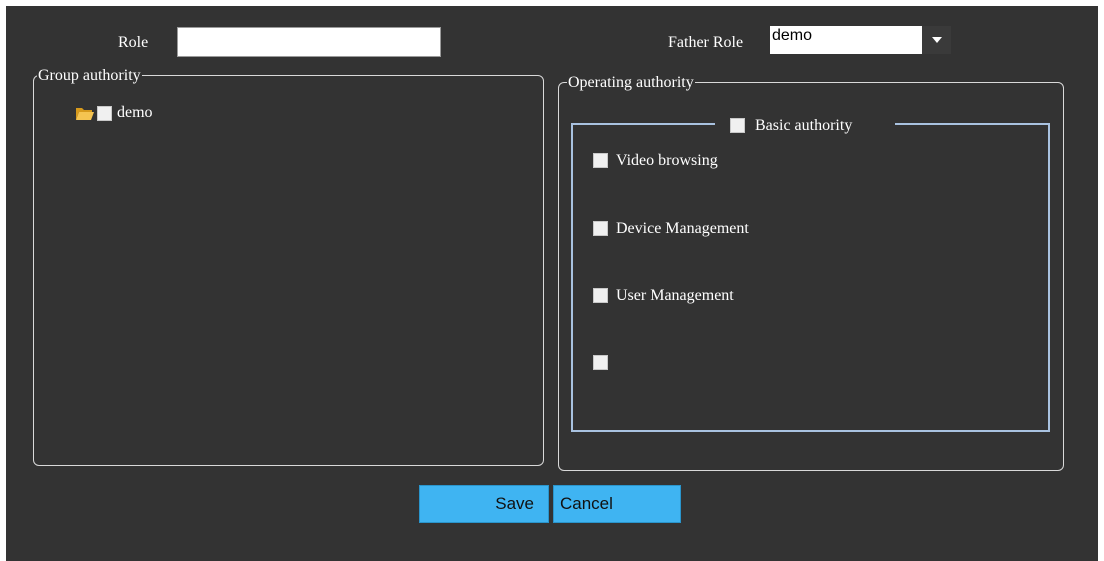 The height and width of the screenshot is (561, 1104). Describe the element at coordinates (600, 362) in the screenshot. I see `unlabeled-permission-checkbox` at that location.